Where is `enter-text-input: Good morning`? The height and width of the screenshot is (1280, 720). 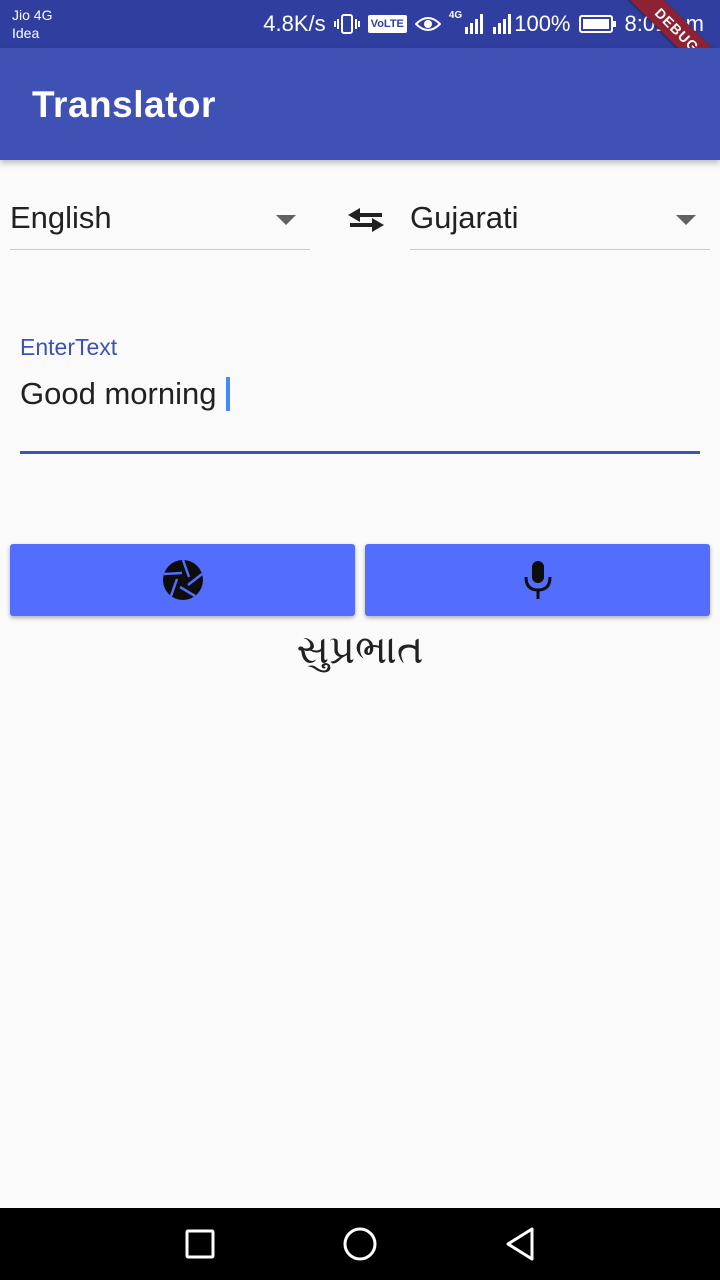
enter-text-input: Good morning is located at coordinates (125, 394).